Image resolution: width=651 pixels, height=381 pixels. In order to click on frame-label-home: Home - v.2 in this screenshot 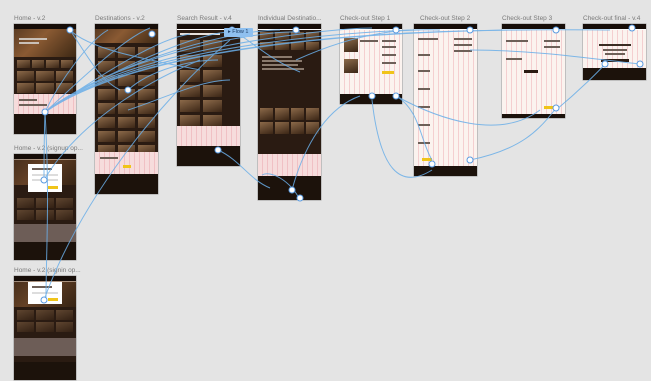, I will do `click(29, 18)`.